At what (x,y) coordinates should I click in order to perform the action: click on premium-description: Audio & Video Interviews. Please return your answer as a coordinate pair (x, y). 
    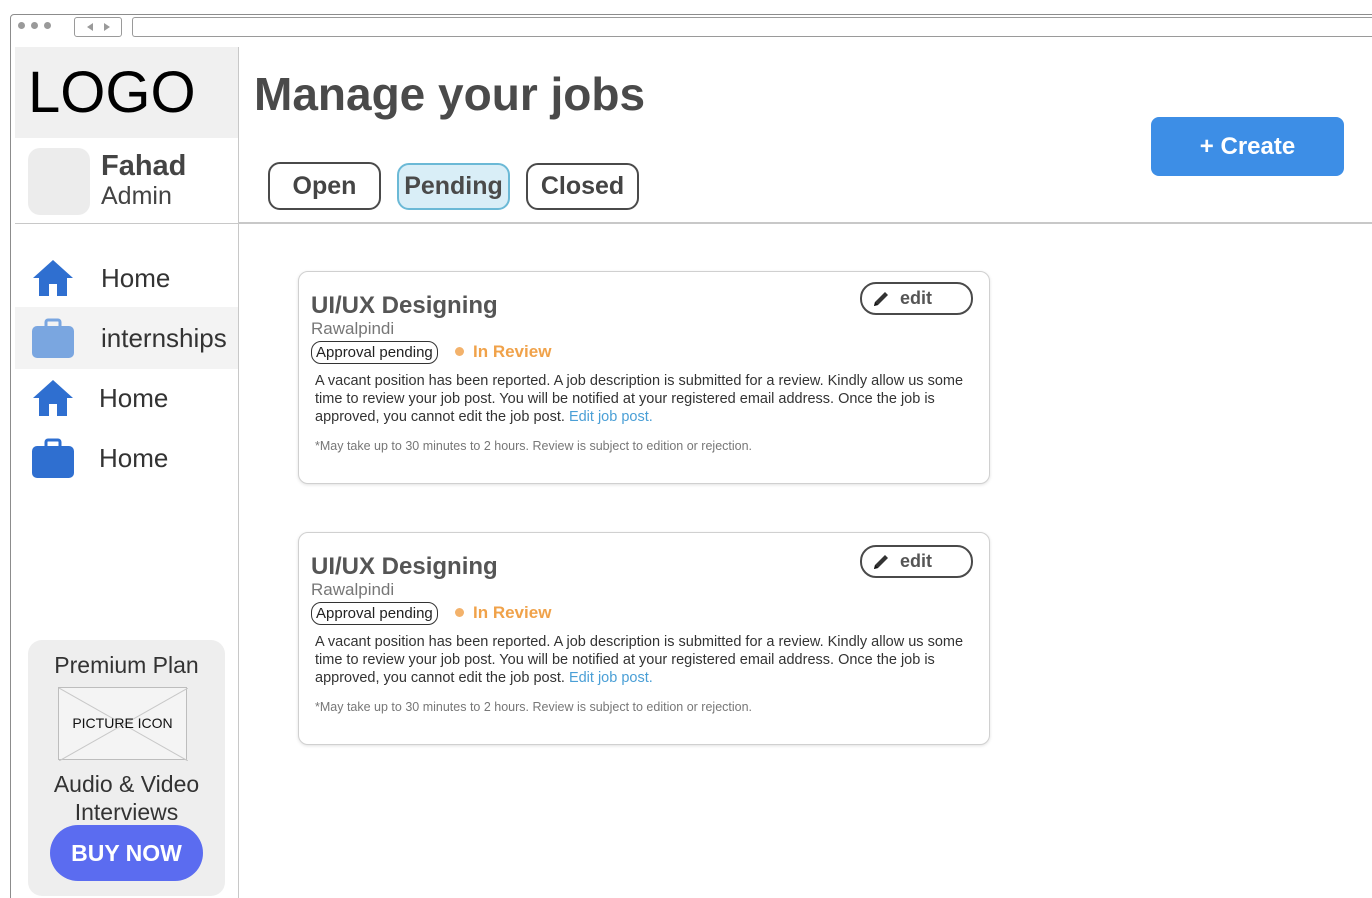
    Looking at the image, I should click on (126, 798).